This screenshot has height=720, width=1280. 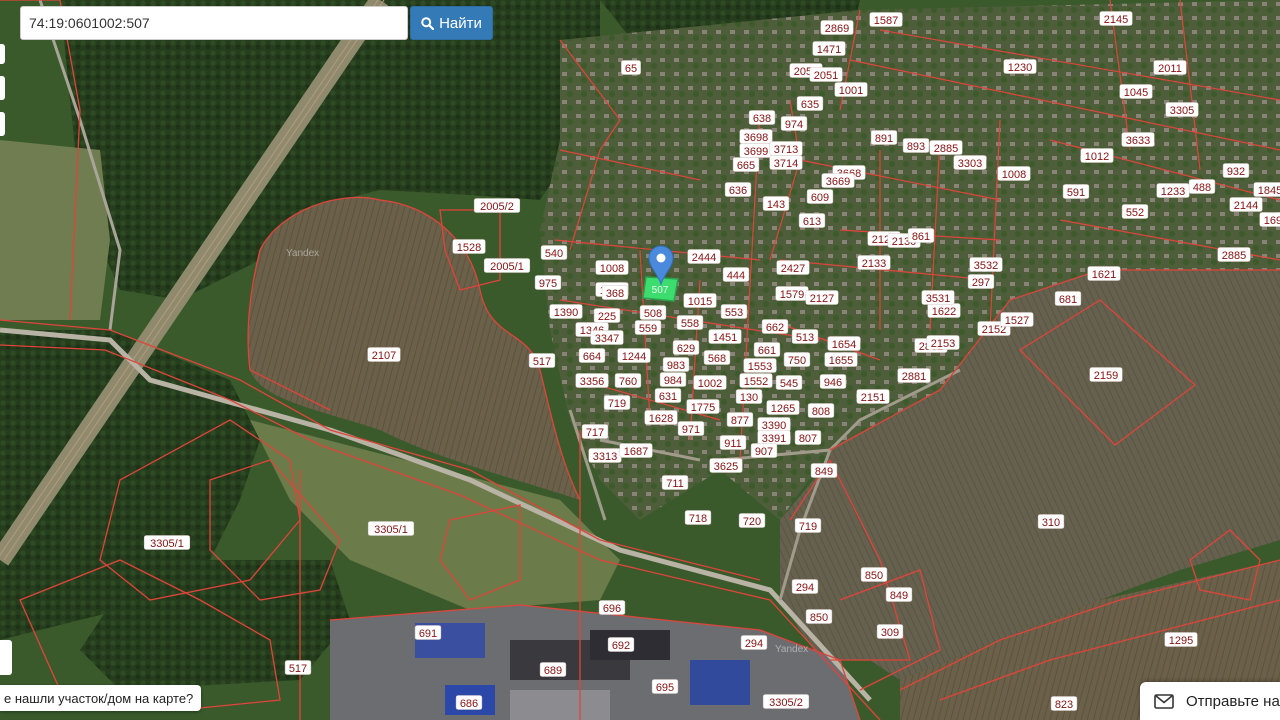 I want to click on parcel-label-2144: 2144, so click(x=1246, y=205).